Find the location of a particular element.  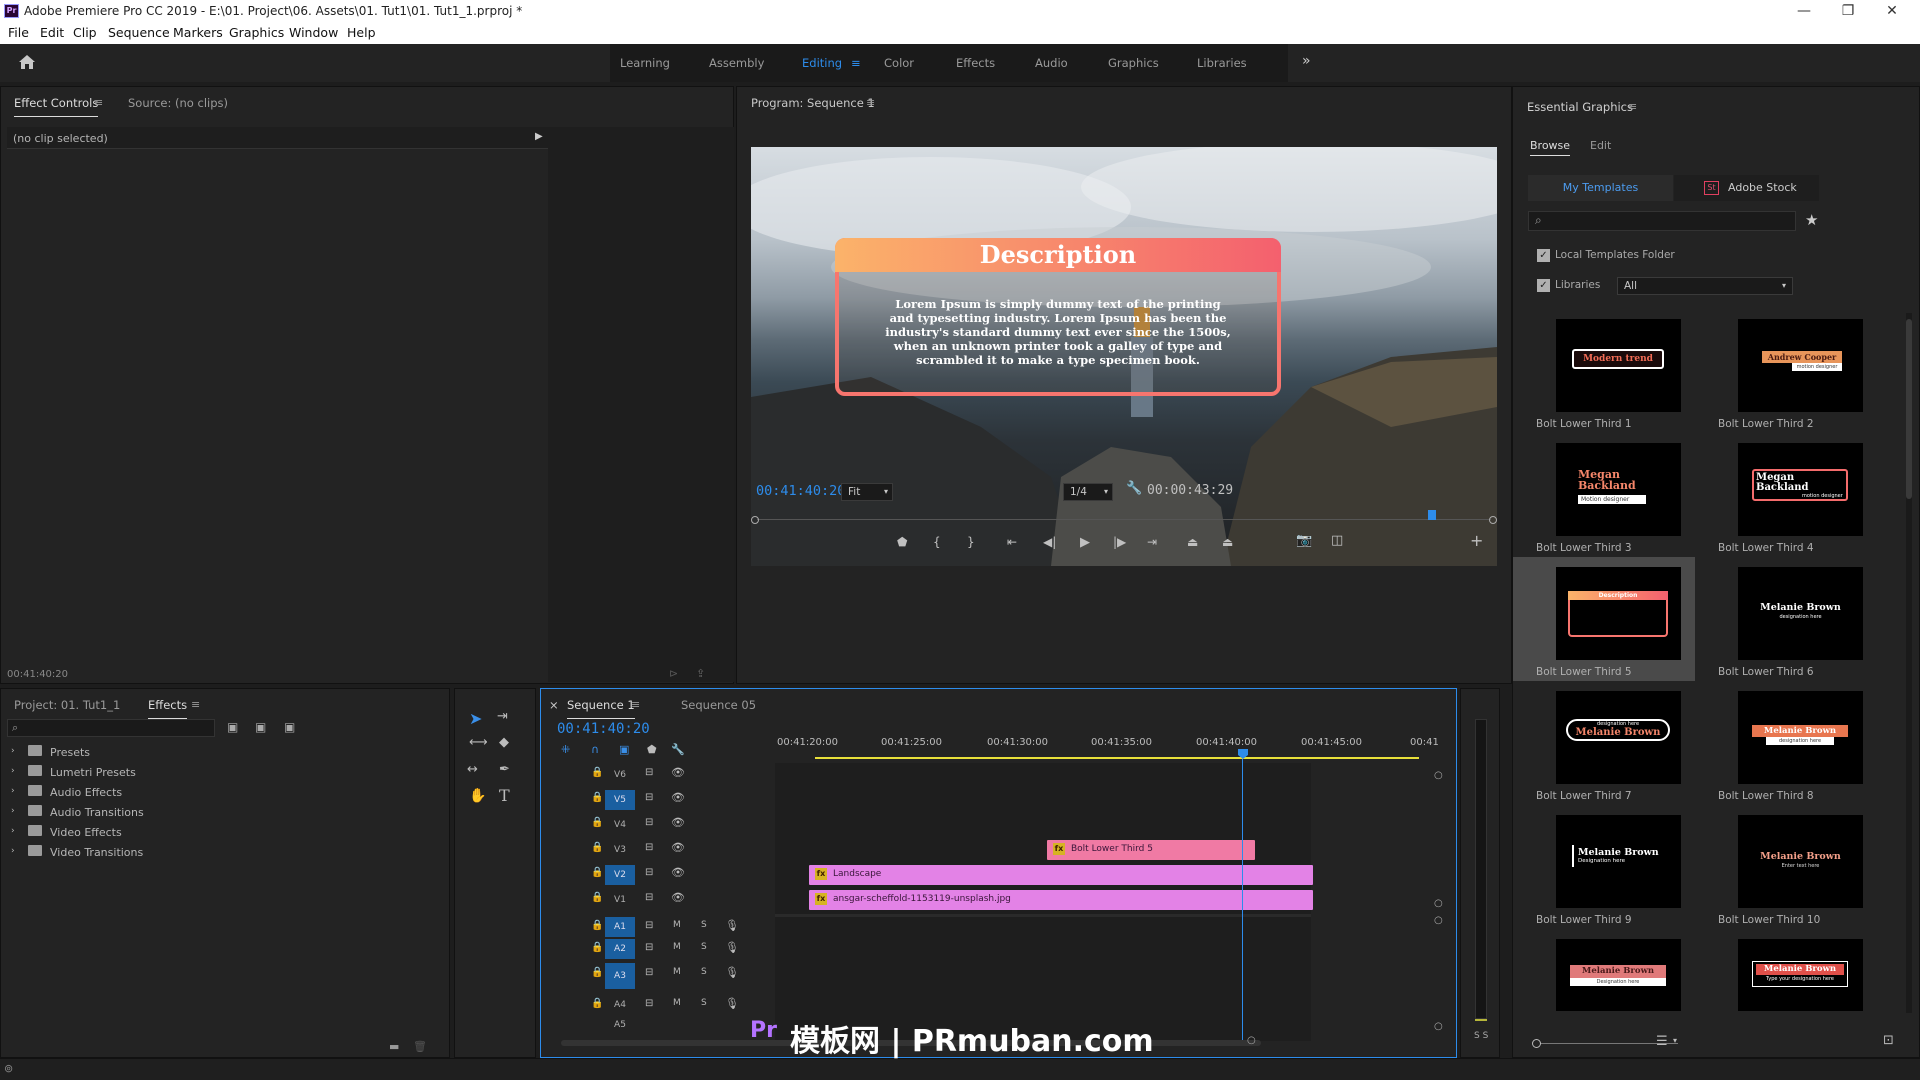

current-timecode: 00:41:40:20 is located at coordinates (800, 491).